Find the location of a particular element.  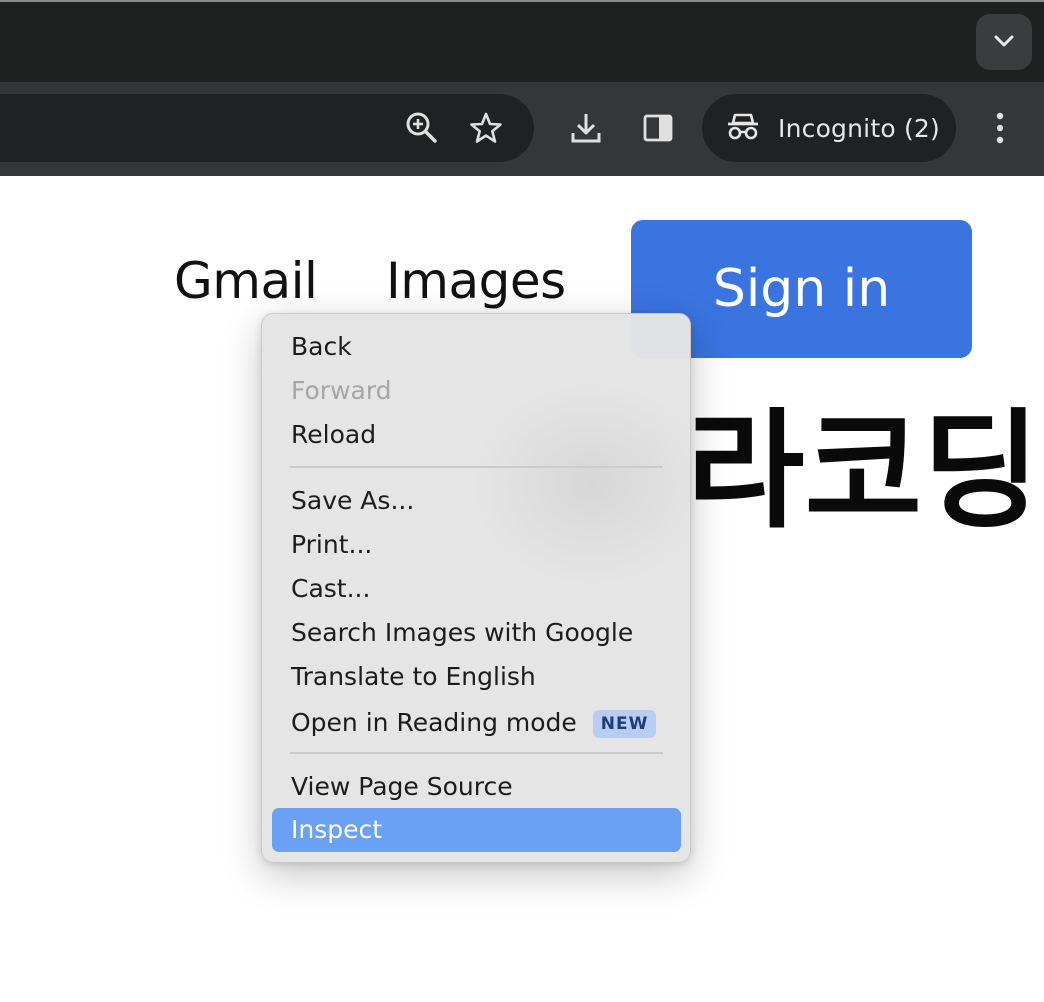

bookmark-star-icon is located at coordinates (486, 128).